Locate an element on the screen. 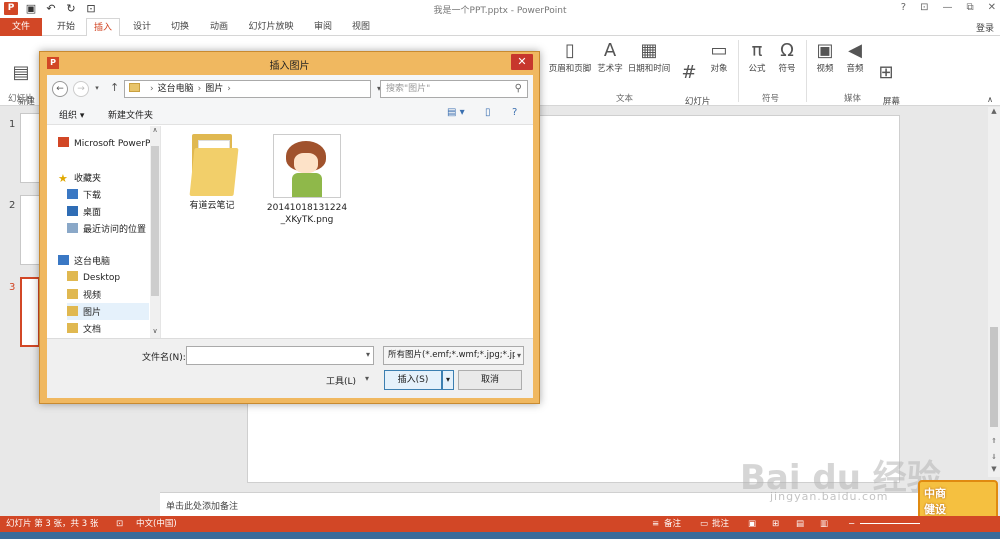 The width and height of the screenshot is (1000, 539). slide-sorter-icon: ⊞ is located at coordinates (775, 524).